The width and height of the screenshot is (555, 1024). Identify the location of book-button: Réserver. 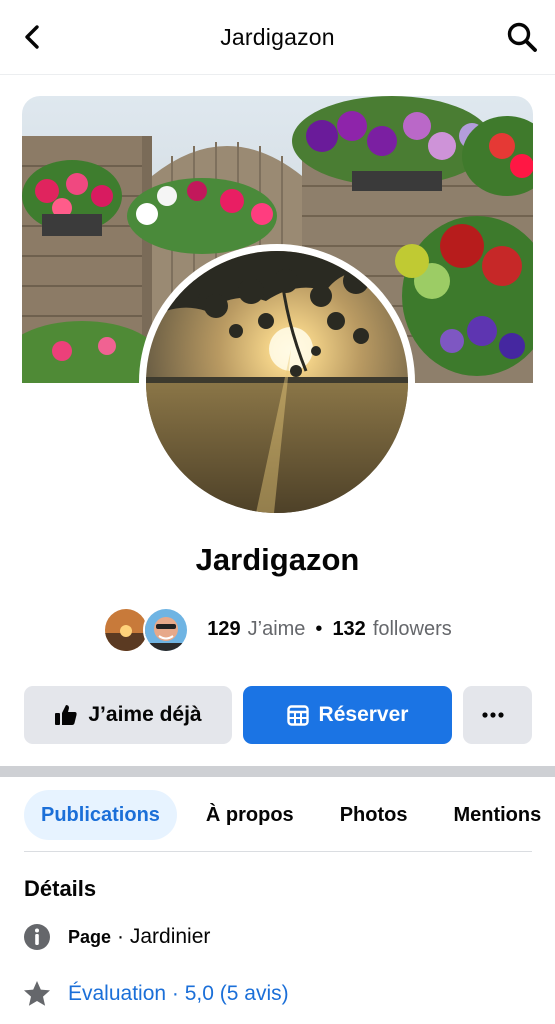
(347, 715).